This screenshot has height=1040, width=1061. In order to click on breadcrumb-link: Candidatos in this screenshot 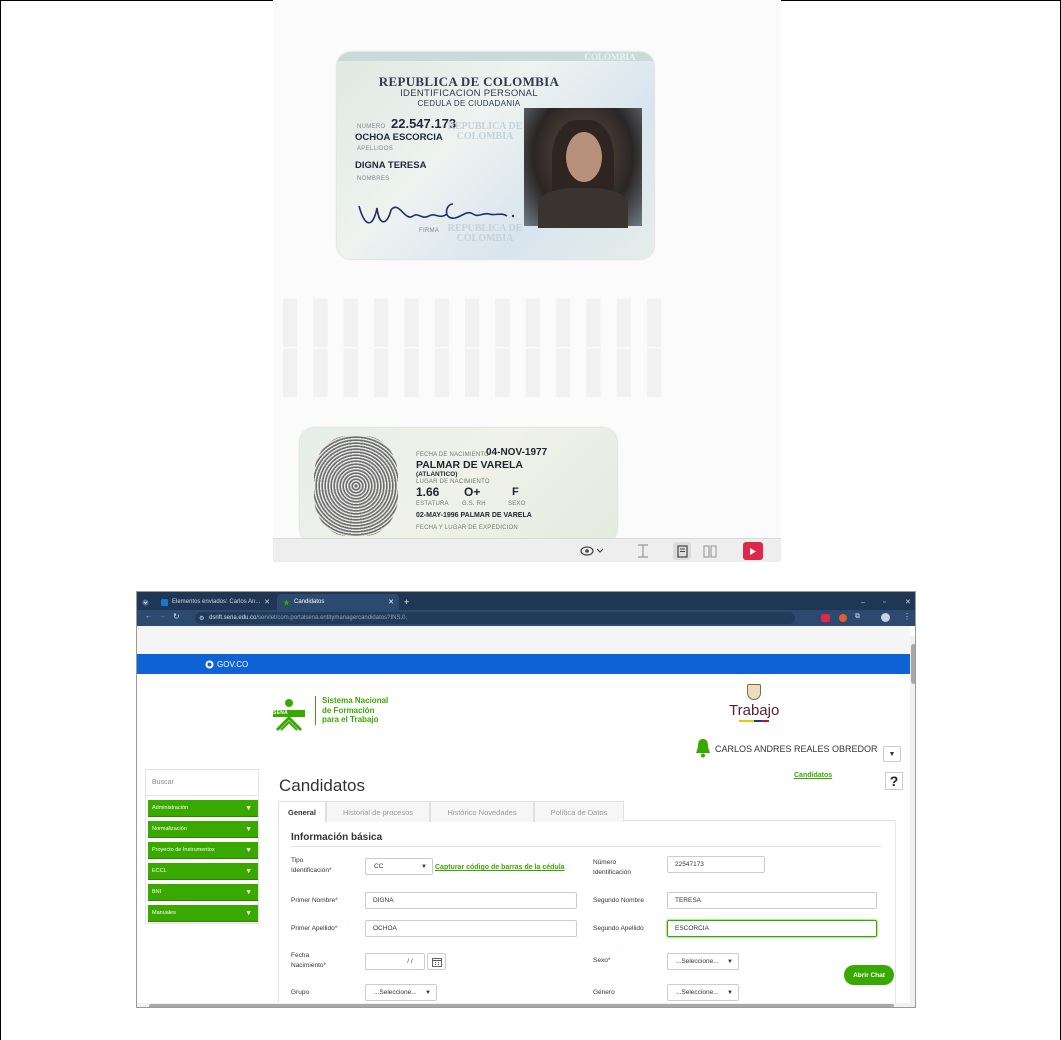, I will do `click(813, 775)`.